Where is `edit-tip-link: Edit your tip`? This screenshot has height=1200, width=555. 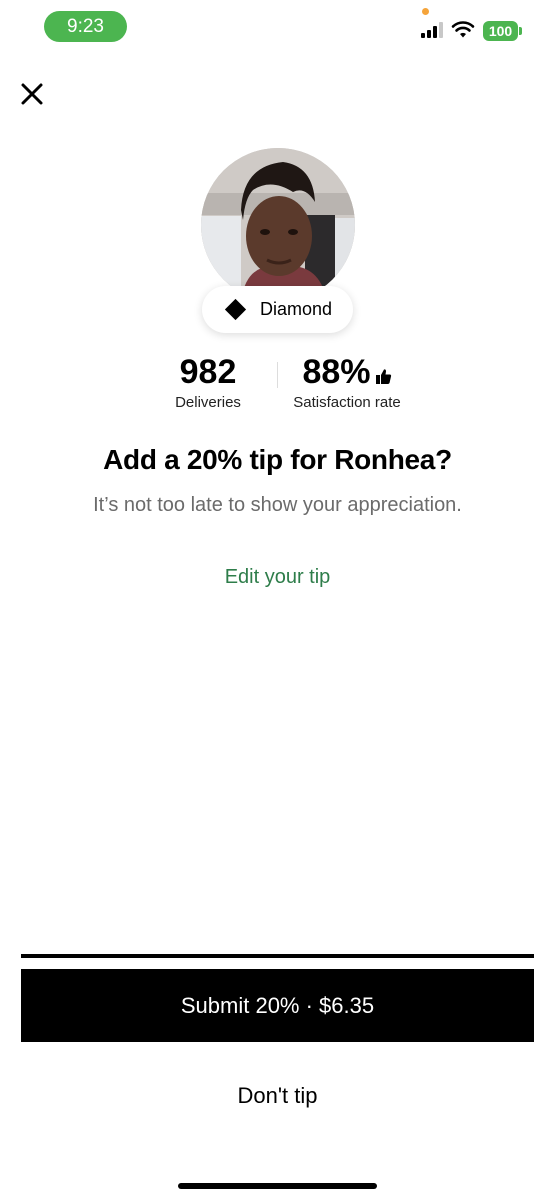 edit-tip-link: Edit your tip is located at coordinates (277, 577).